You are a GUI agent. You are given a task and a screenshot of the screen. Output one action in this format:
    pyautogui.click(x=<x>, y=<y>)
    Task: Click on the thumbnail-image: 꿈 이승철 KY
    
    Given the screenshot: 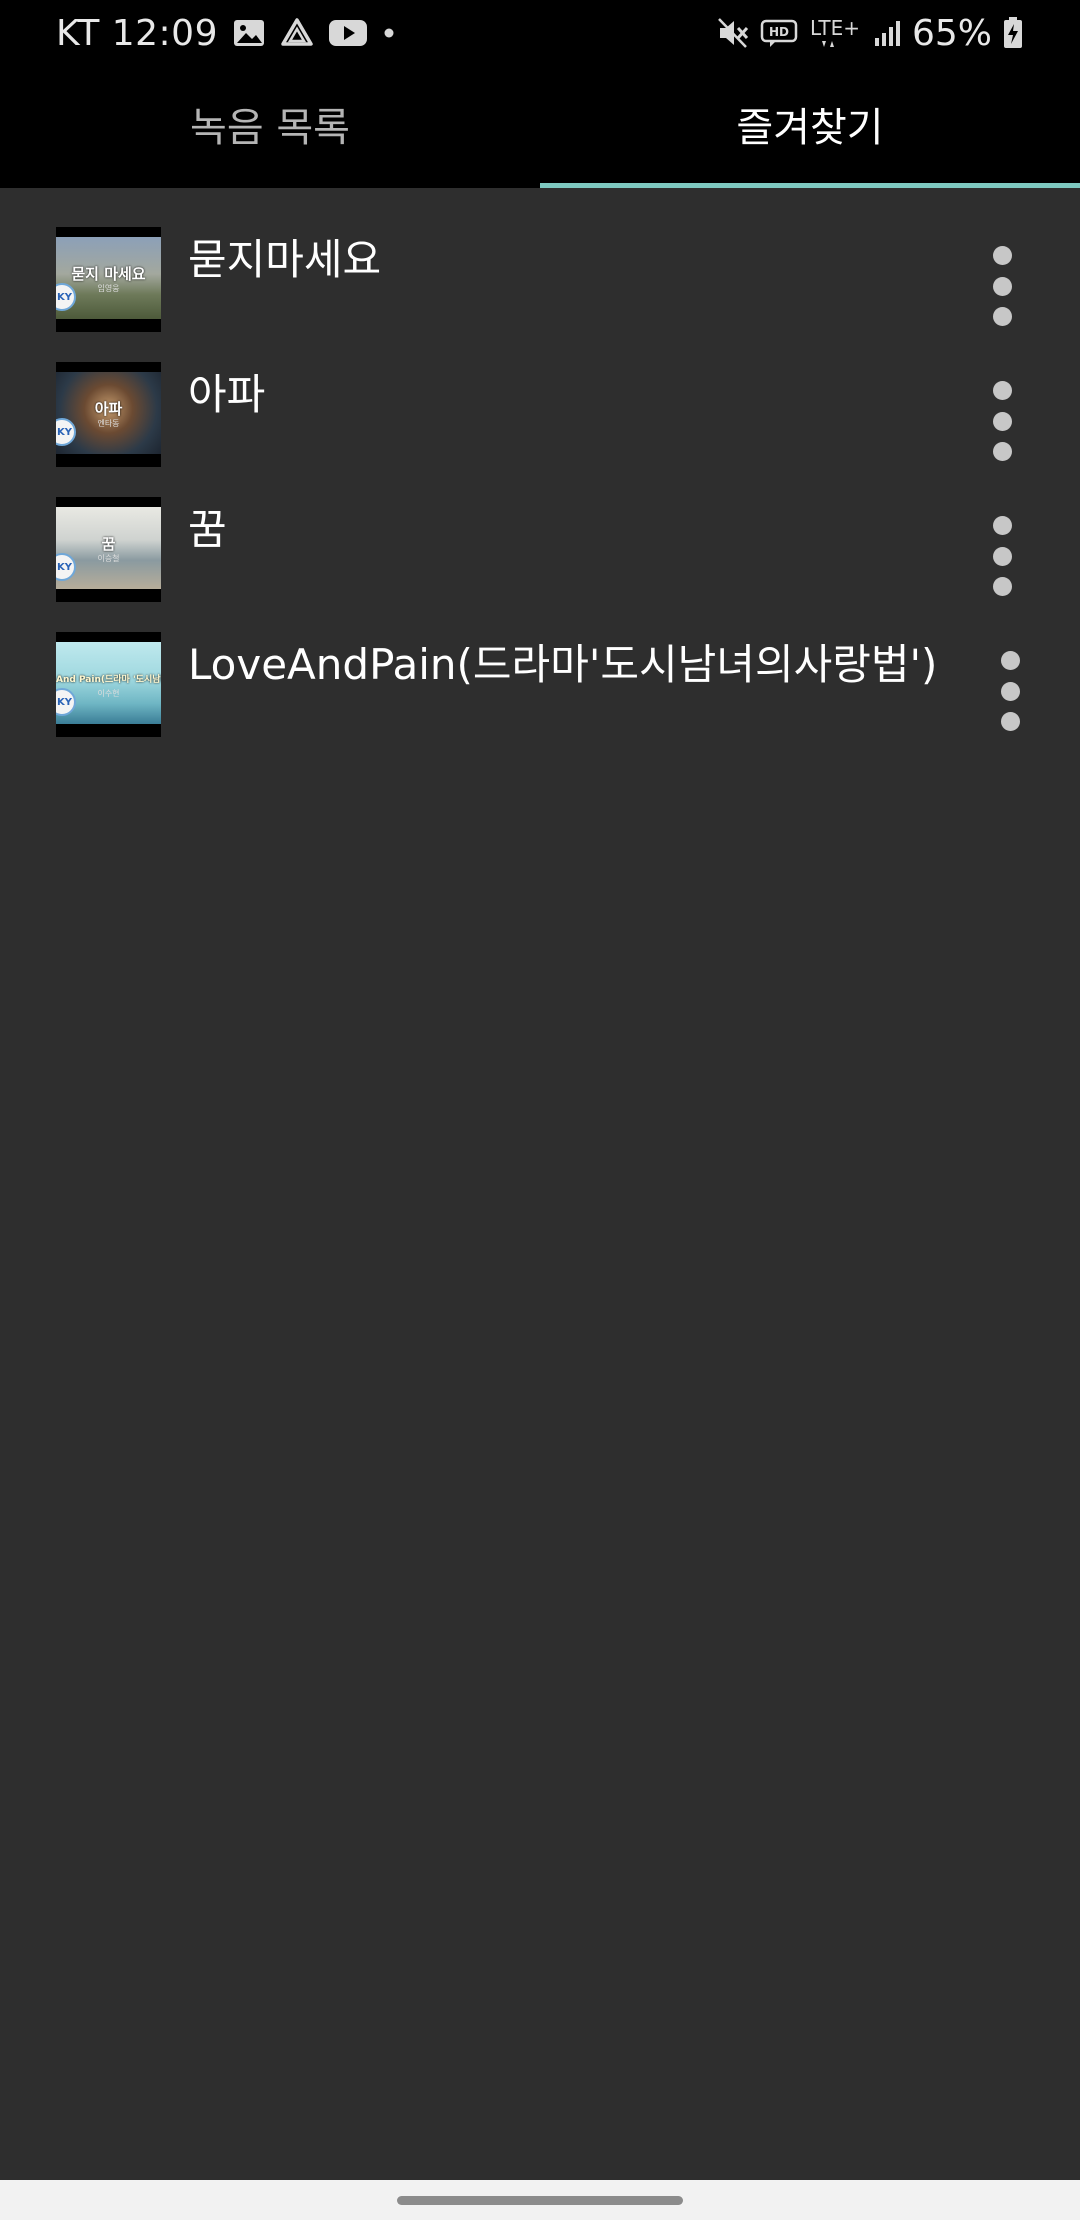 What is the action you would take?
    pyautogui.click(x=108, y=548)
    